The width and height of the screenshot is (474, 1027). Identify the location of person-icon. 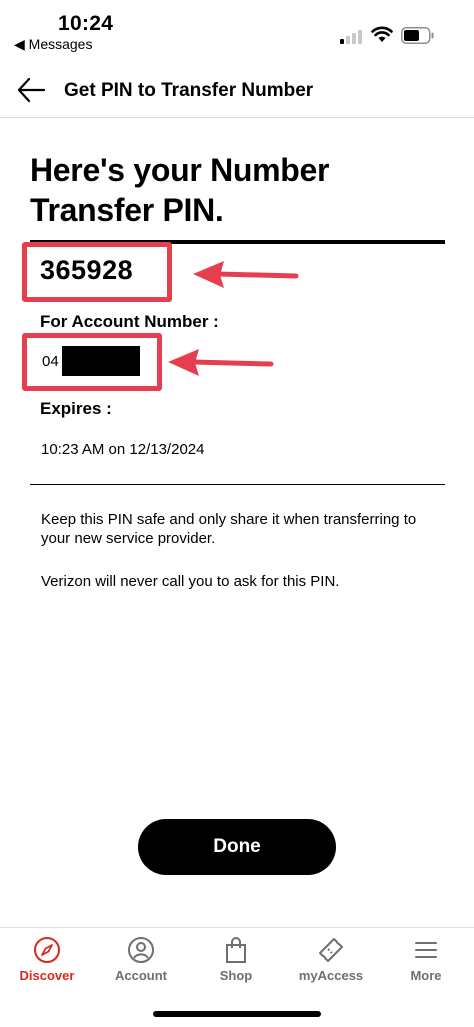
(141, 950).